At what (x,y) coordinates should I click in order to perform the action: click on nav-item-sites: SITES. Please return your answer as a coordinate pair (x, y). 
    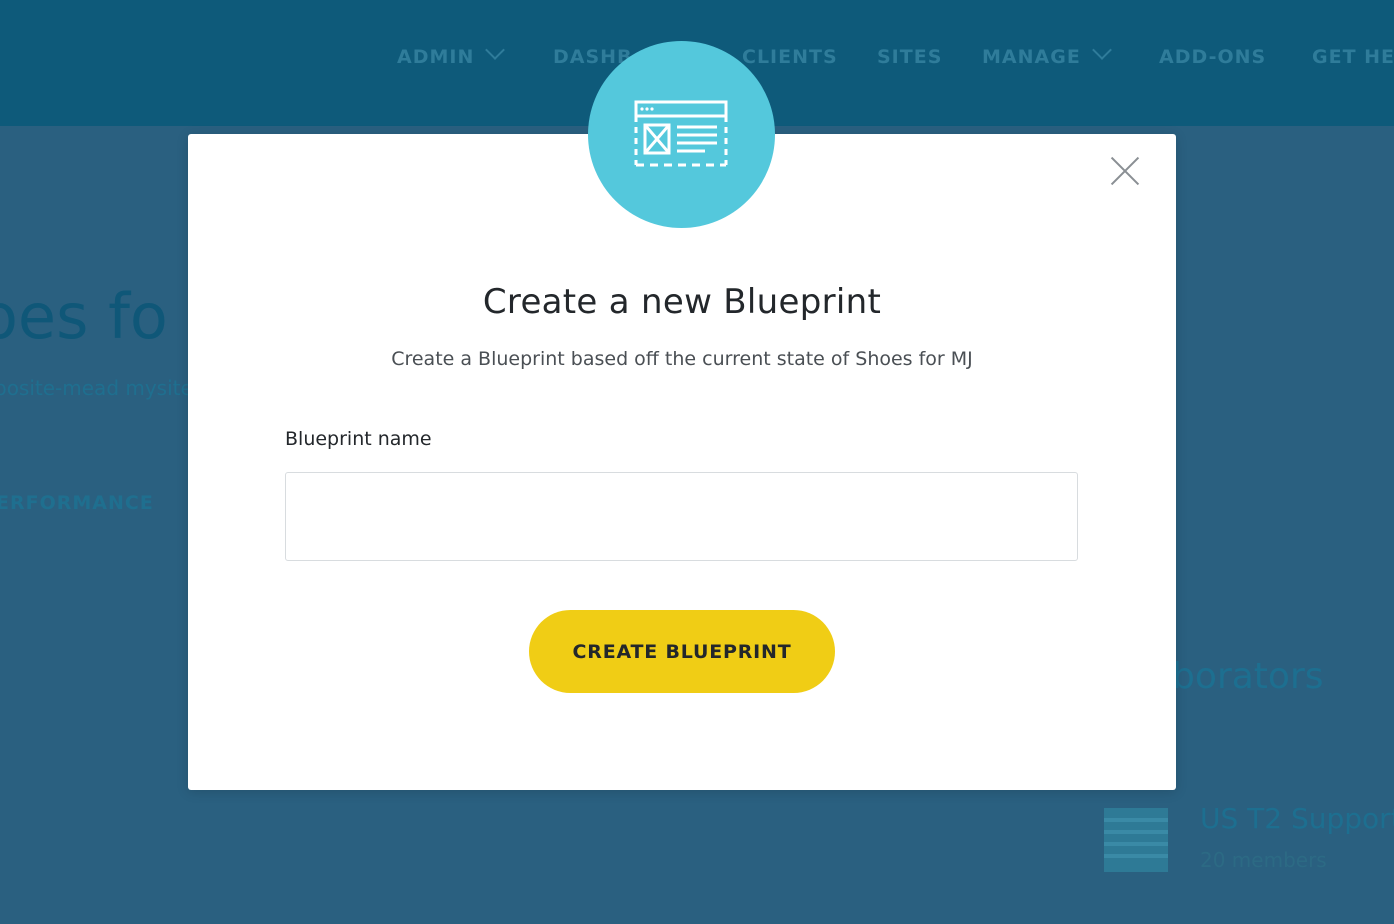
    Looking at the image, I should click on (909, 57).